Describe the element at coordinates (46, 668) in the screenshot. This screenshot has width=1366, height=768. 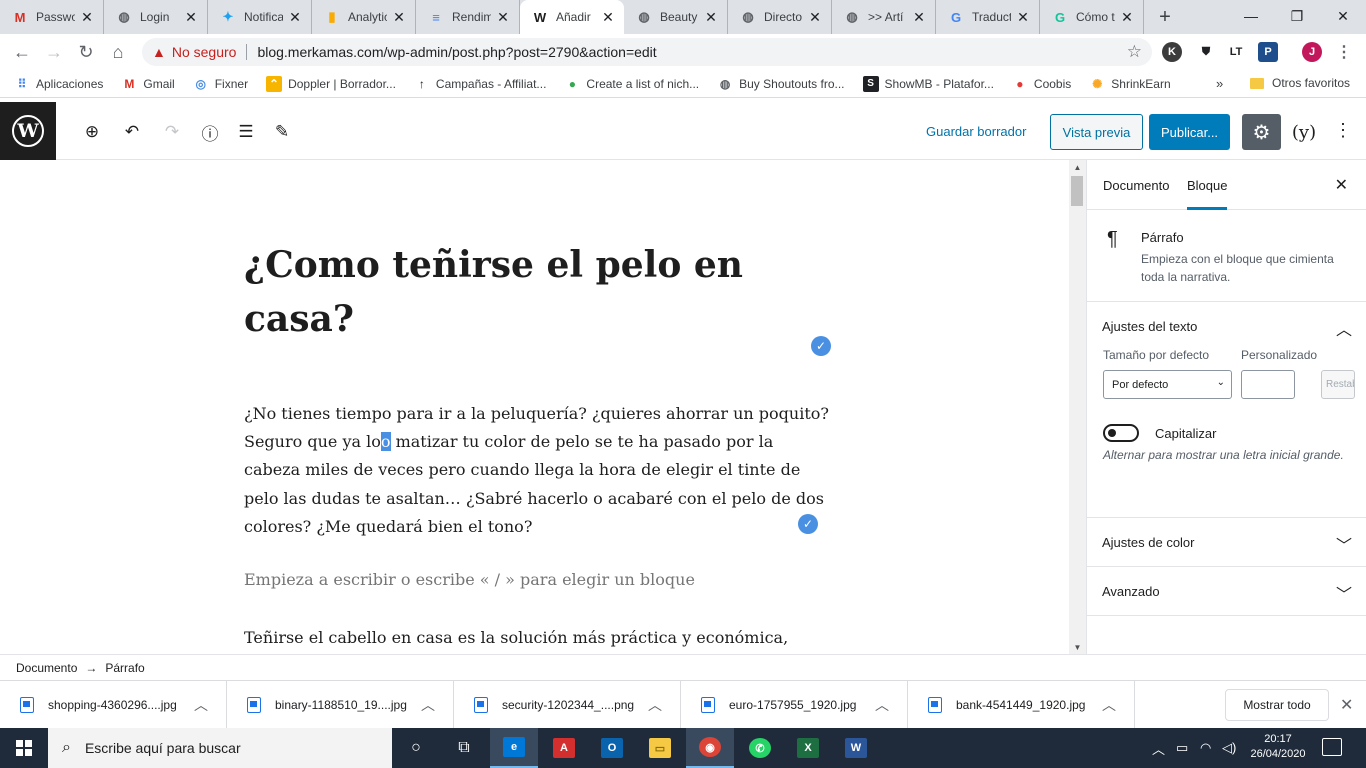
I see `breadcrumb-document: Documento` at that location.